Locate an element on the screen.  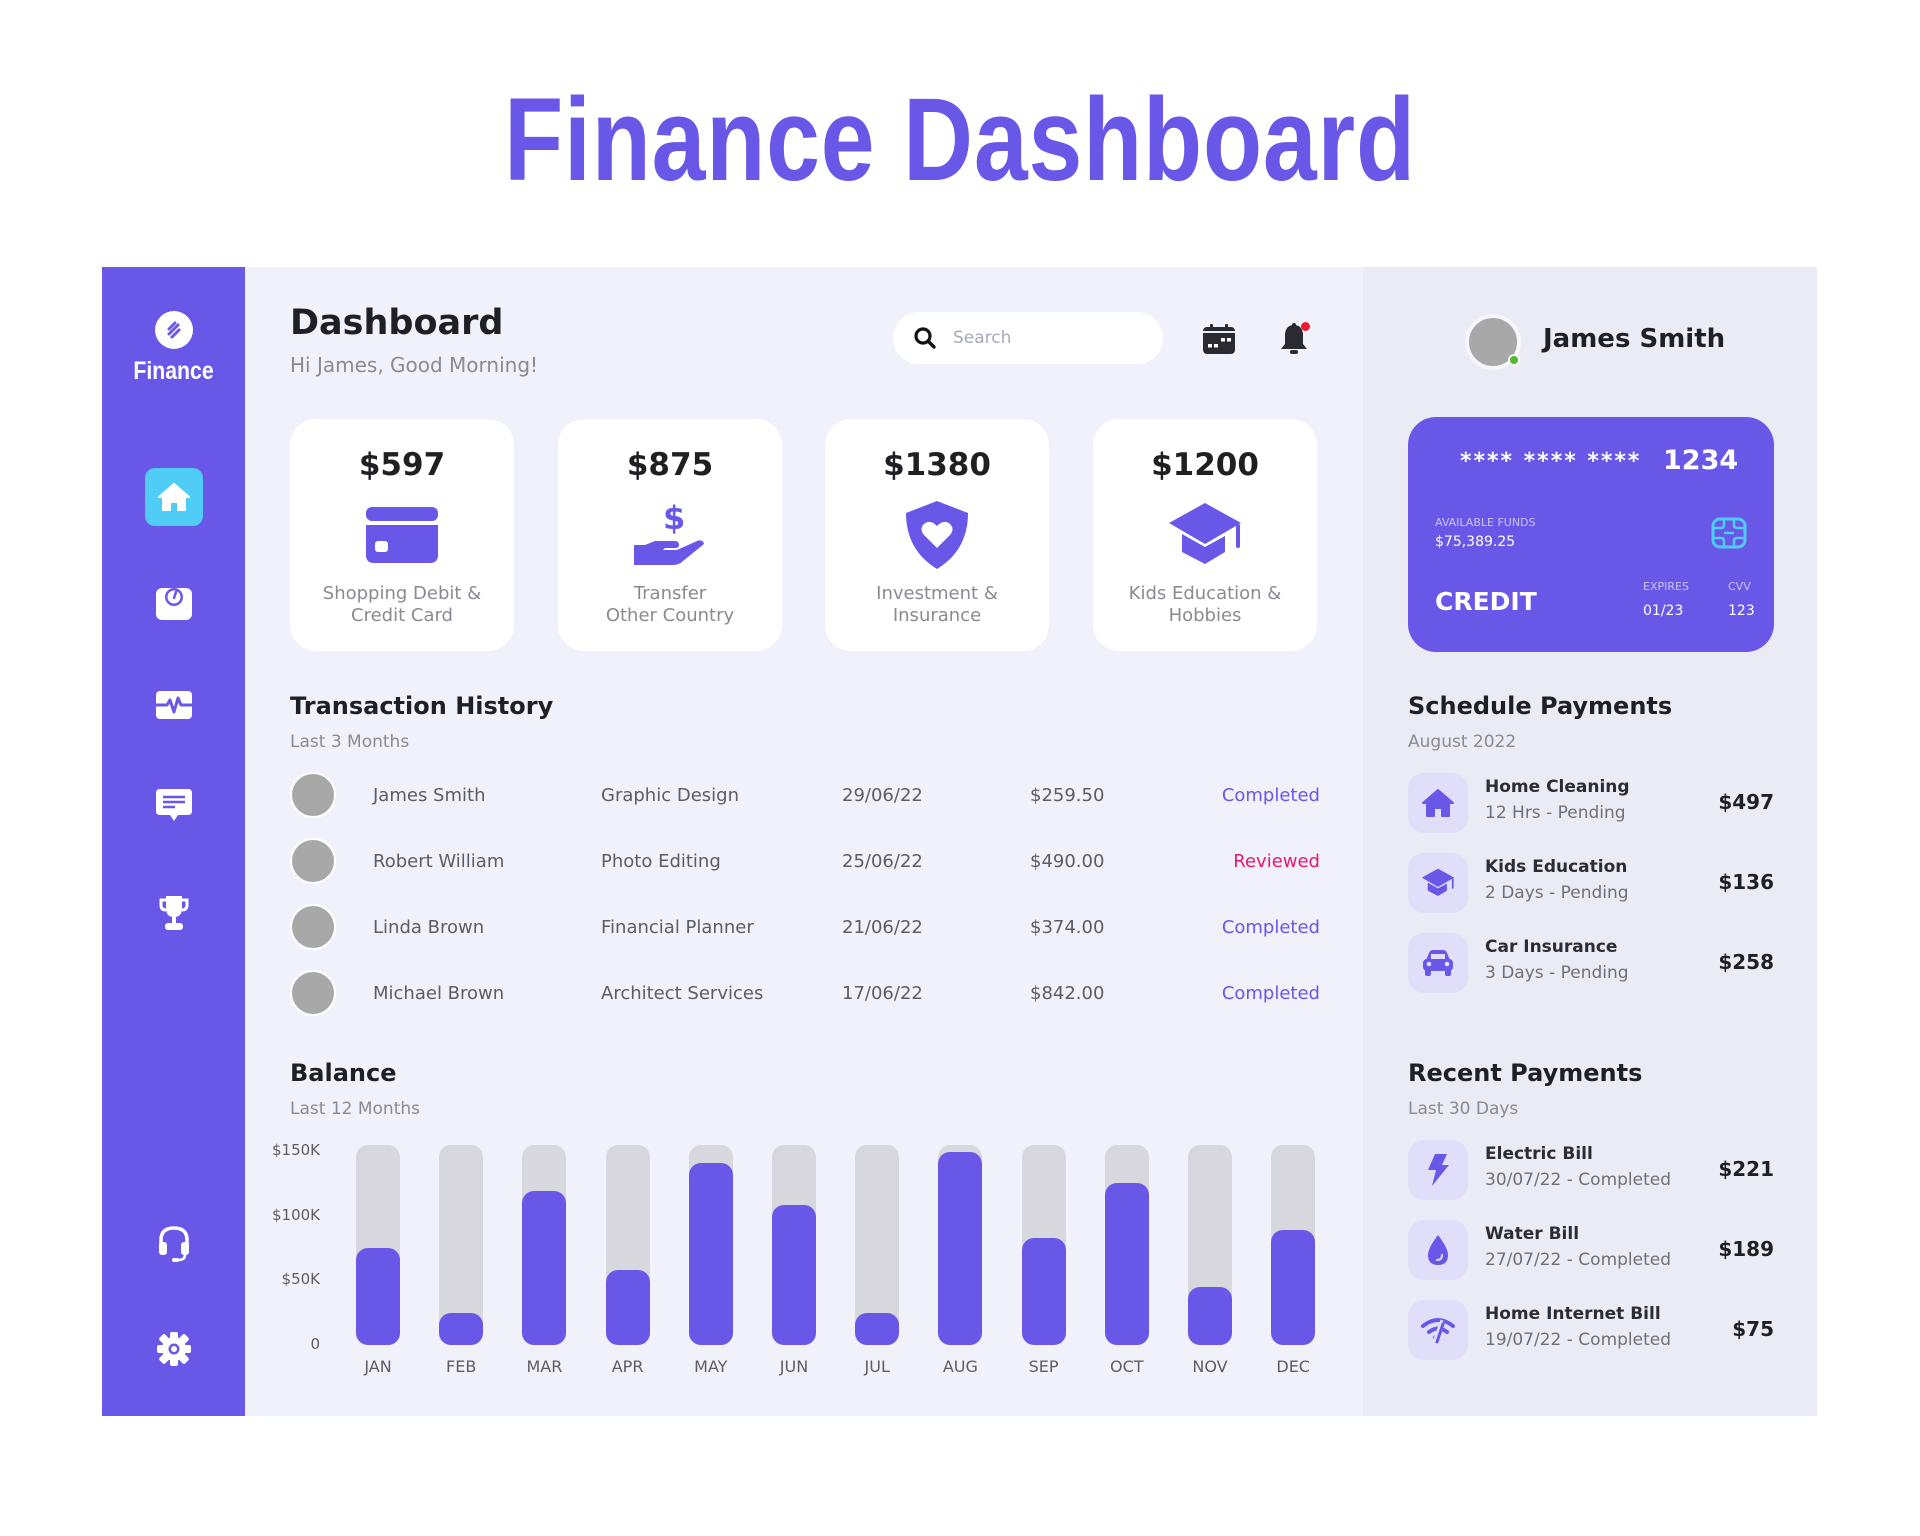
schedule-item-amount: $497 is located at coordinates (1746, 802).